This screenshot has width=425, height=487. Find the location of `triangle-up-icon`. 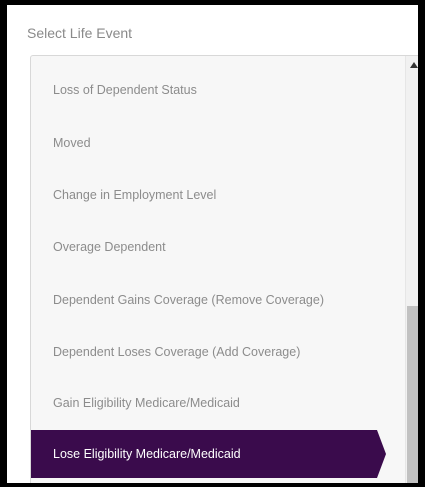

triangle-up-icon is located at coordinates (413, 65).